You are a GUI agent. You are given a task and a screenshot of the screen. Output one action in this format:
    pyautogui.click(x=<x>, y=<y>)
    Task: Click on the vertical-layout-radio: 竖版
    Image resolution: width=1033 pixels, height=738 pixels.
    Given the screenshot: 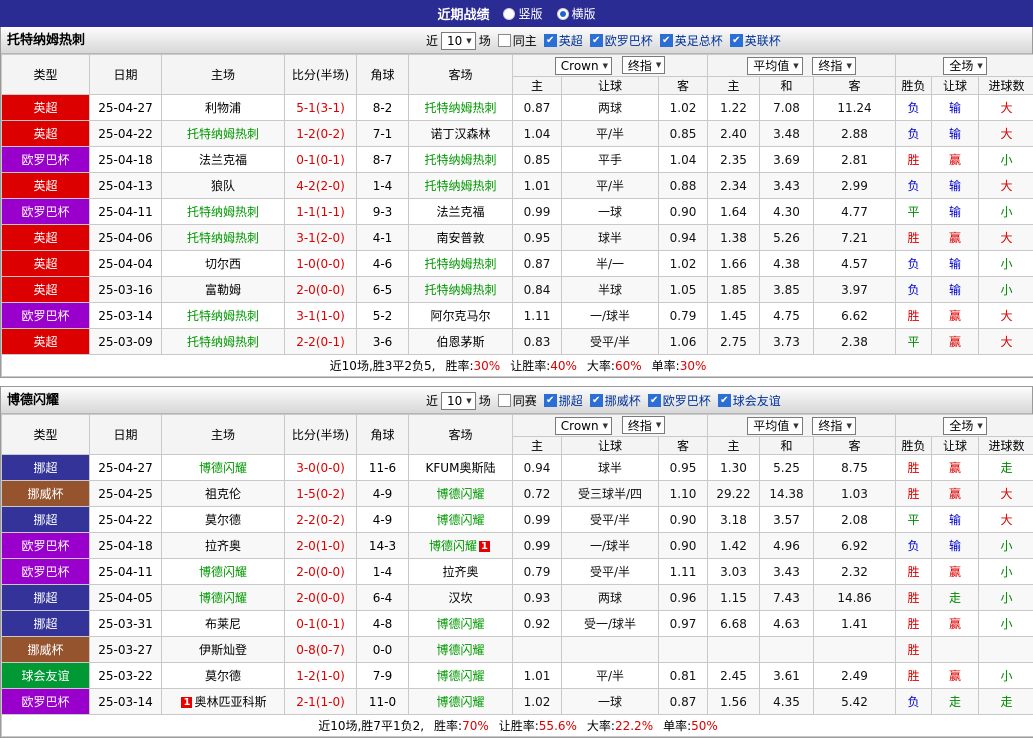 What is the action you would take?
    pyautogui.click(x=522, y=13)
    